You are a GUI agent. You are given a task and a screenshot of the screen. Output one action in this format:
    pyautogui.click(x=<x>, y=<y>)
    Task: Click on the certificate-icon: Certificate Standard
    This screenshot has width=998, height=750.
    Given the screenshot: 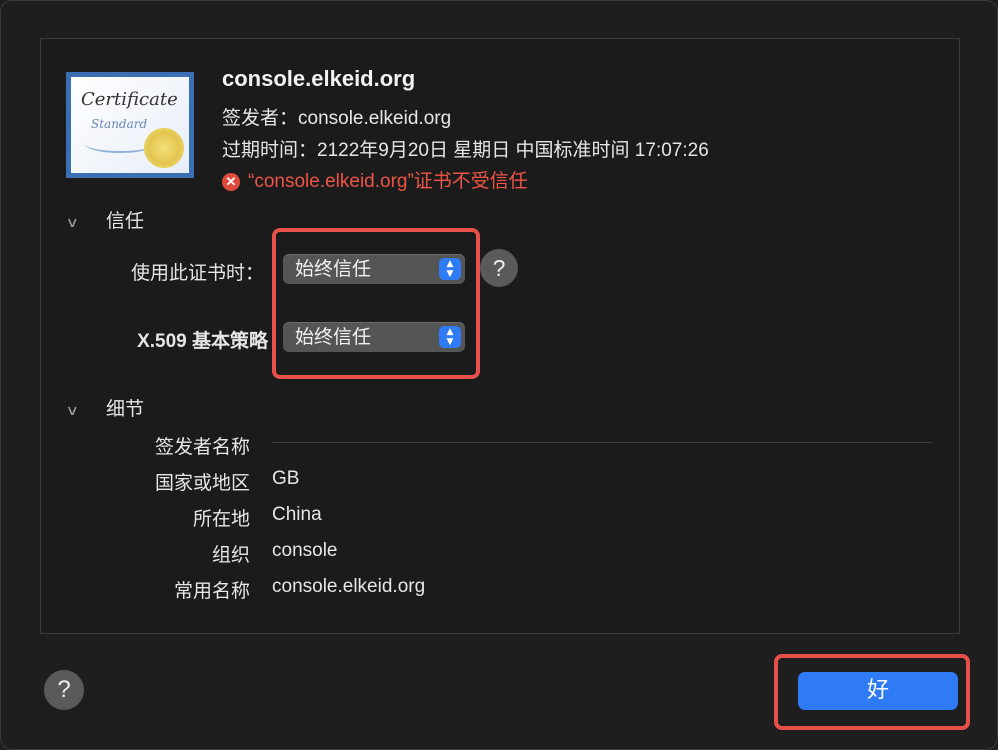 What is the action you would take?
    pyautogui.click(x=130, y=125)
    